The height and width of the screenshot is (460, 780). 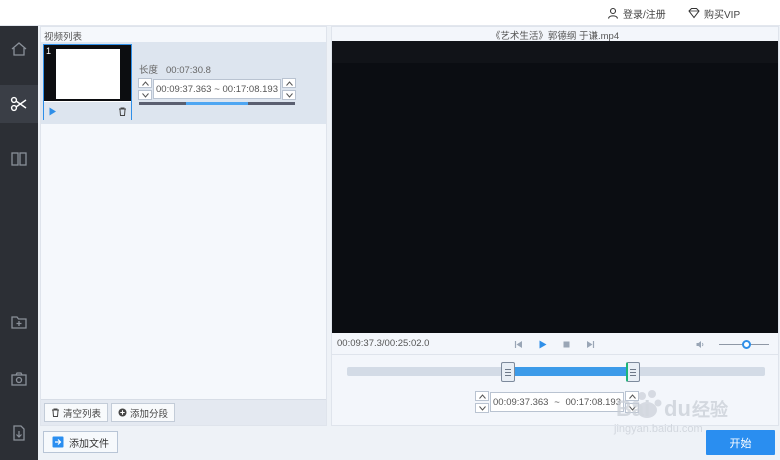 I want to click on export-icon, so click(x=19, y=433).